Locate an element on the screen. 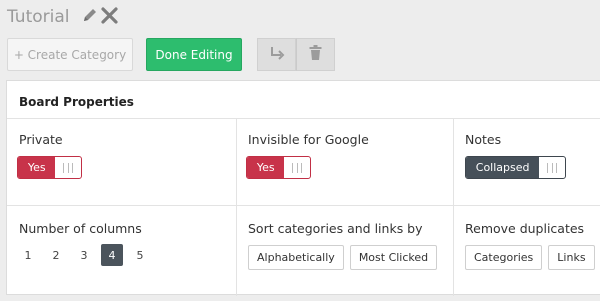  duplicates-label: Remove duplicates is located at coordinates (525, 228).